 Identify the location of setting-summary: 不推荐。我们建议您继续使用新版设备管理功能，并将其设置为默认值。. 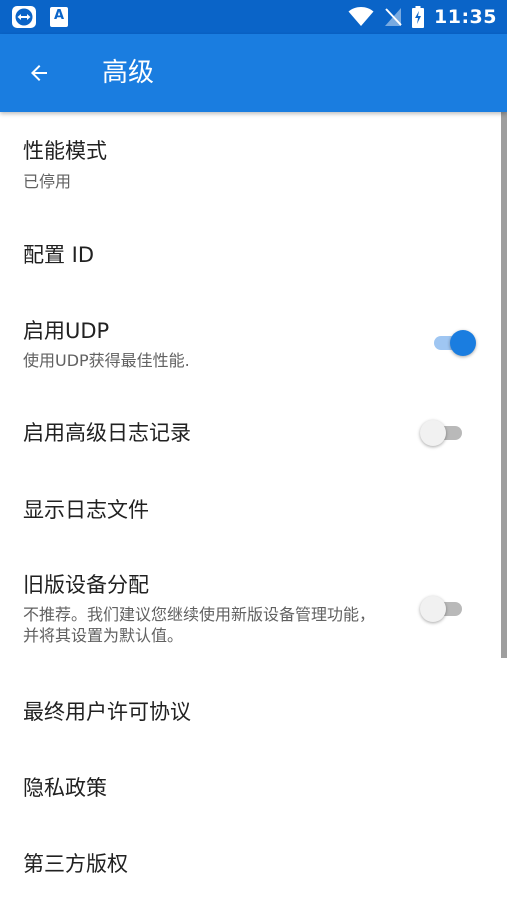
(199, 625).